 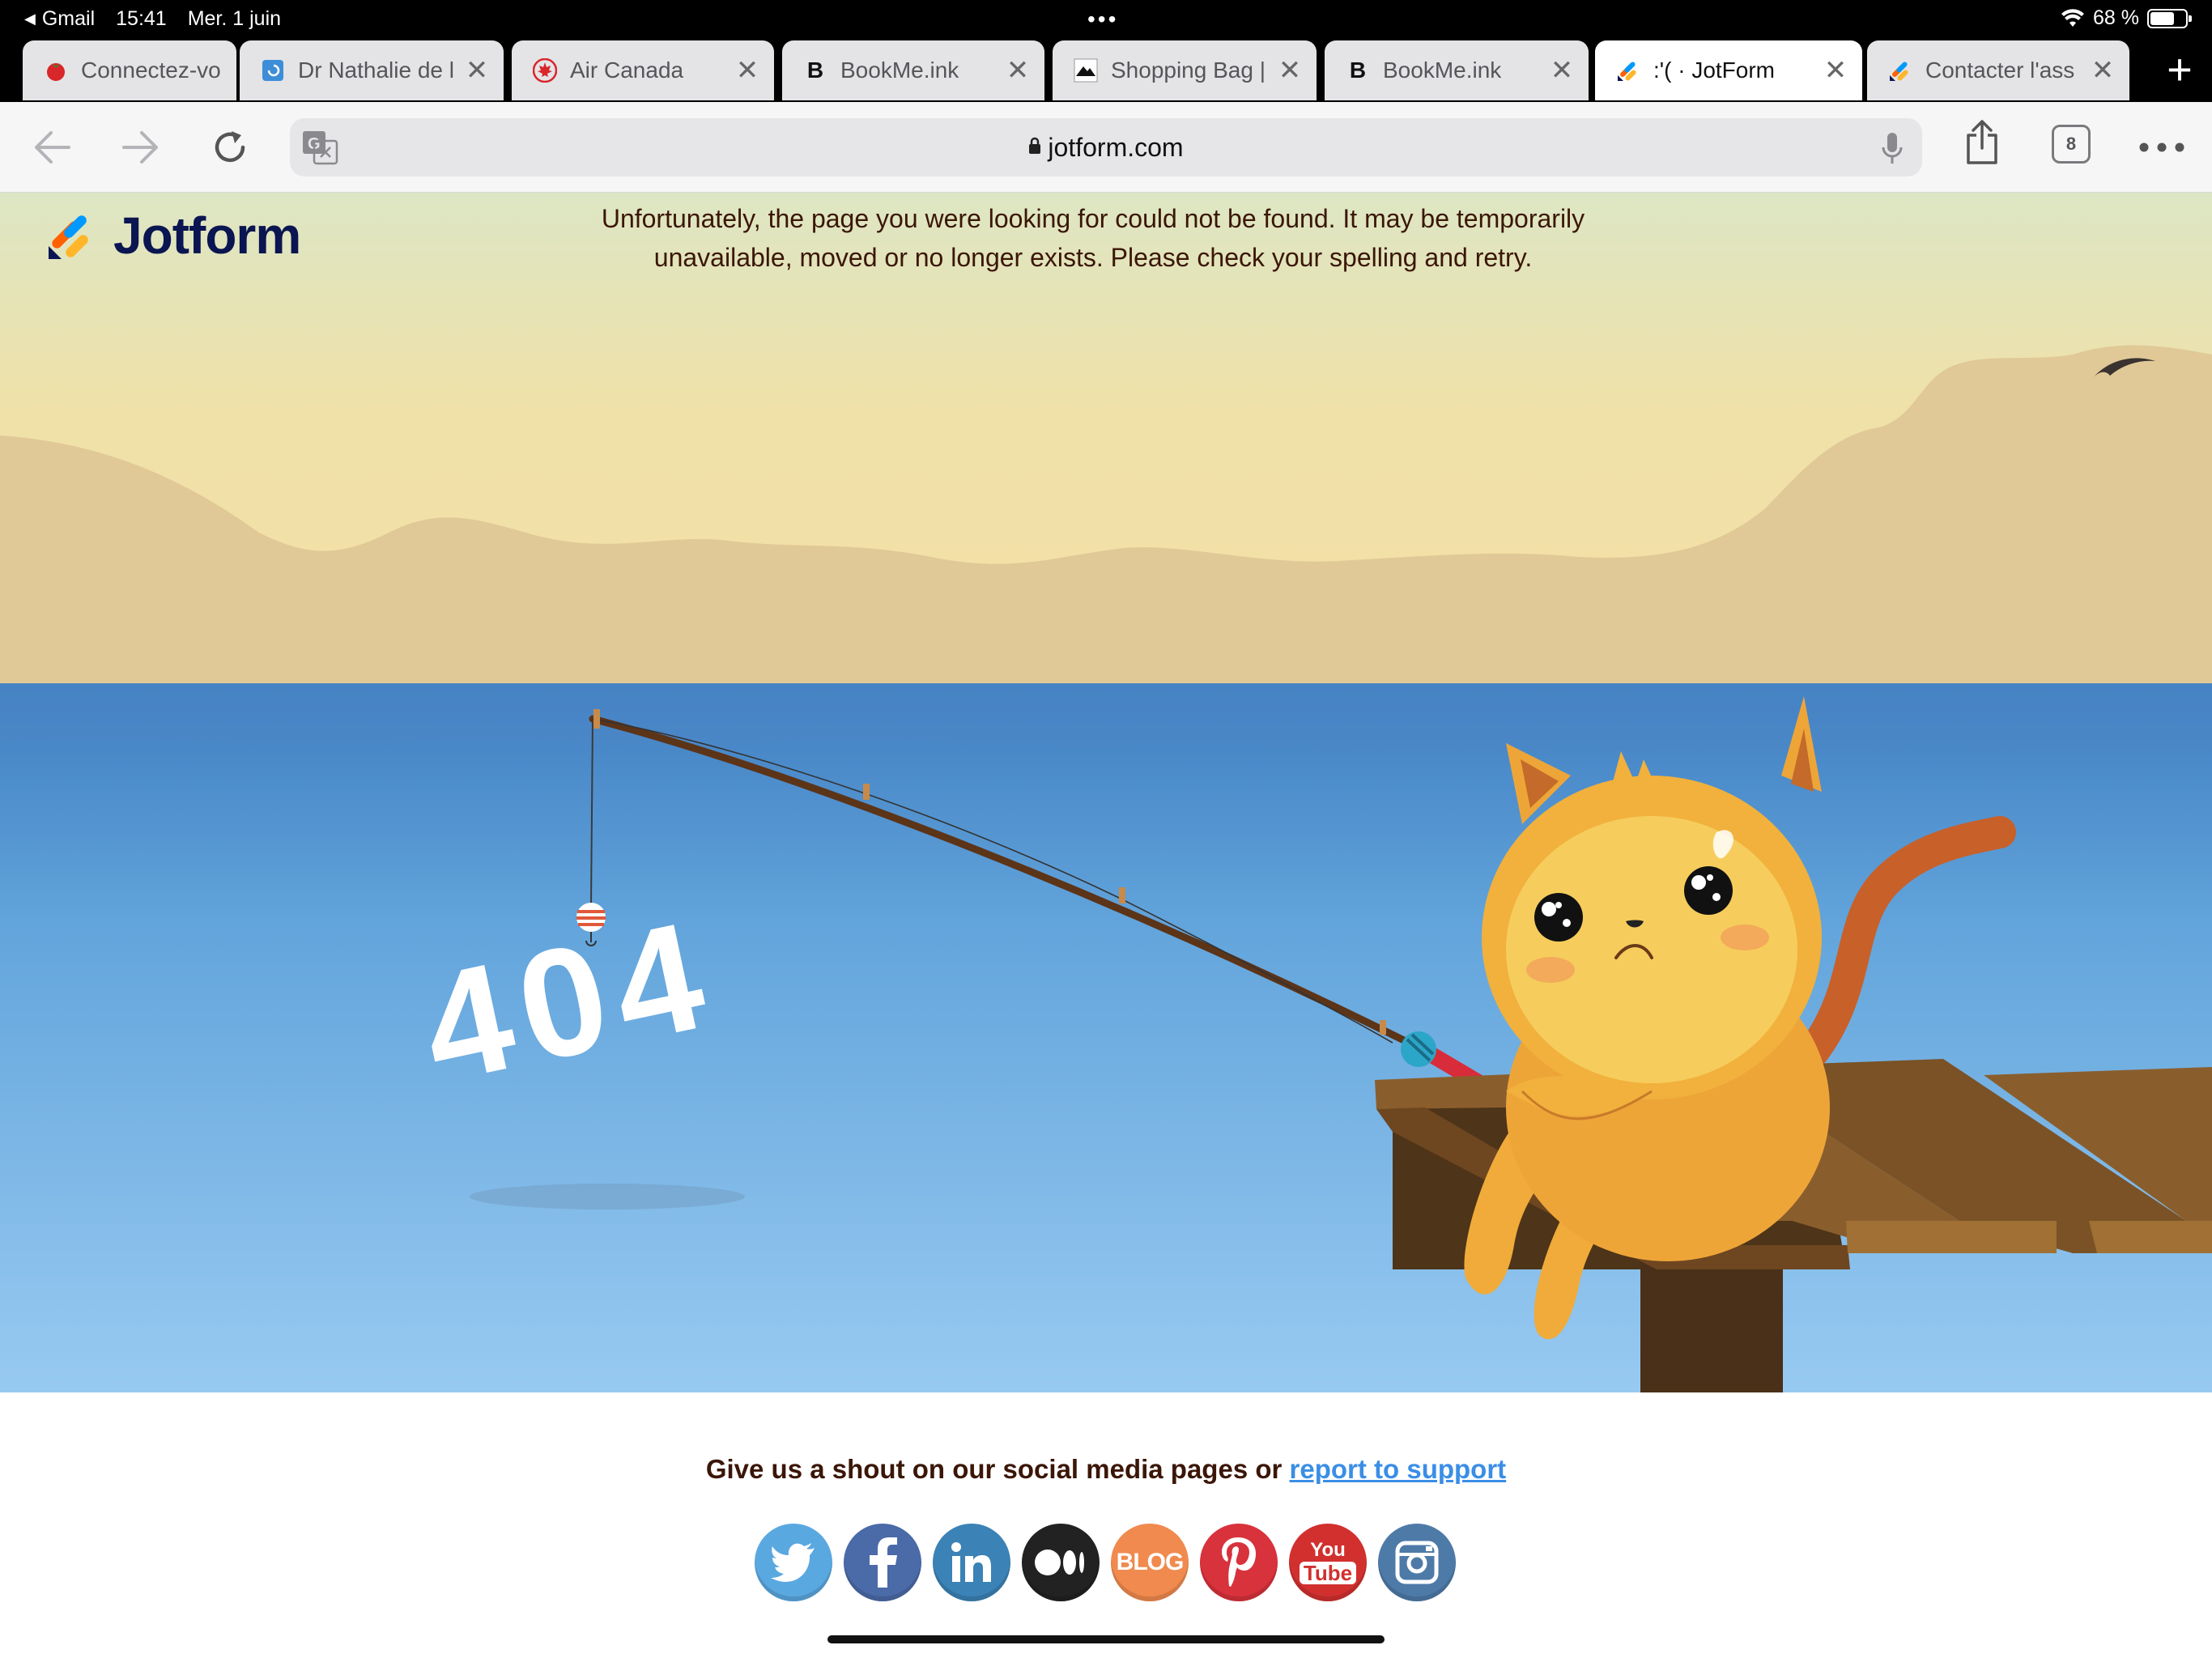 I want to click on blog-link: BLOG, so click(x=1150, y=1562).